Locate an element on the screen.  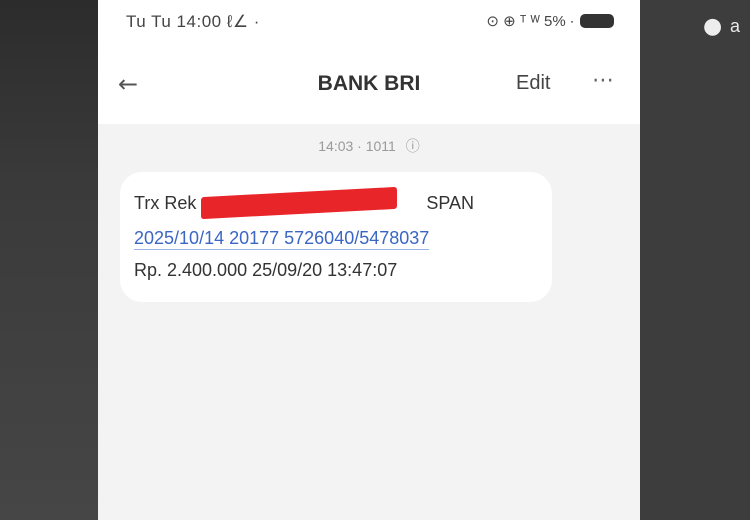
message-line-1: Trx Rek SPAN is located at coordinates (304, 203).